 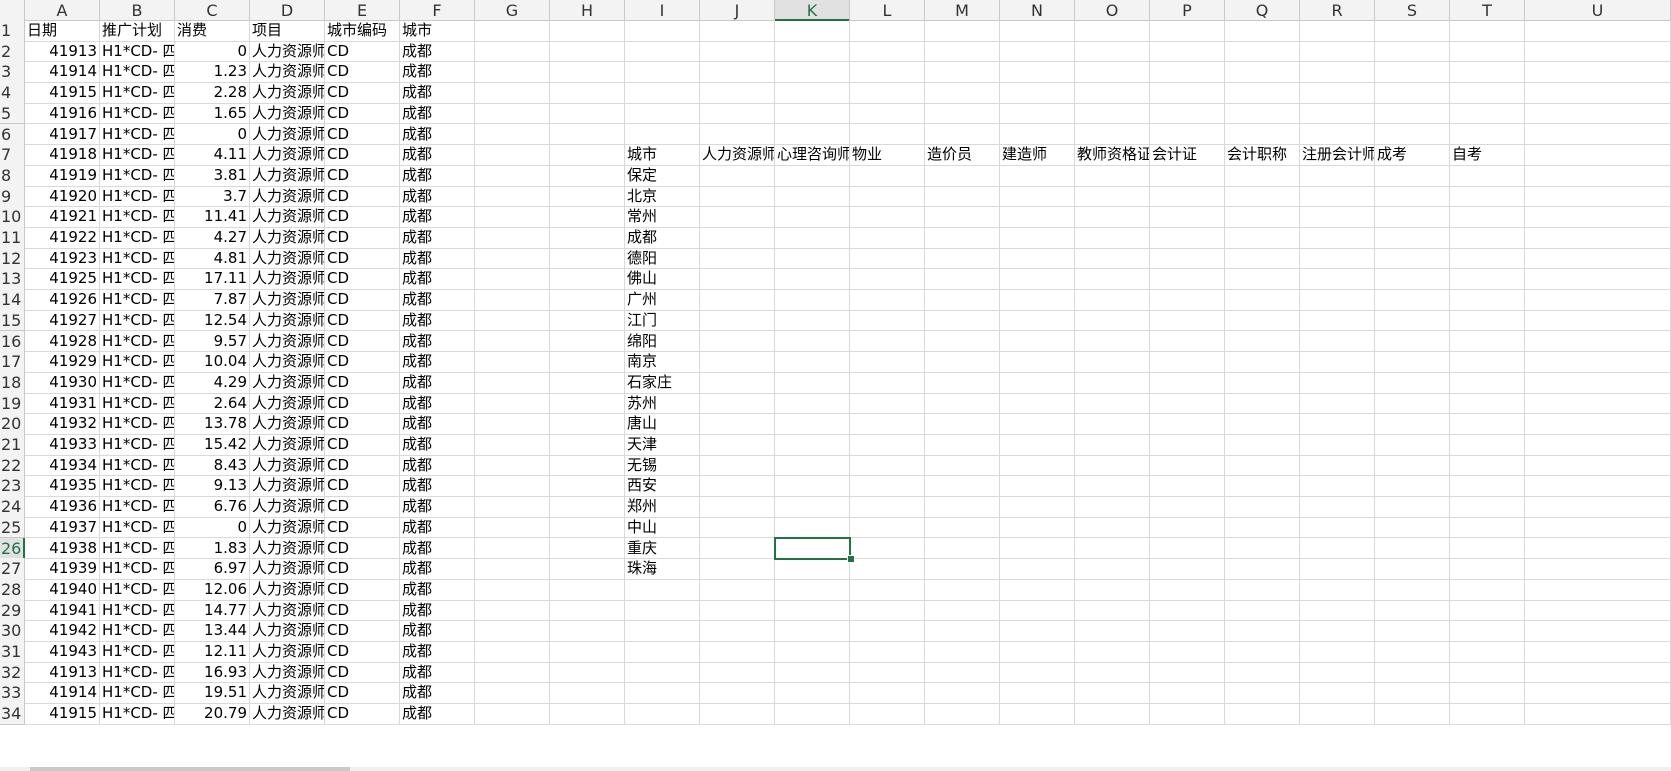 I want to click on cell-m13, so click(x=962, y=279).